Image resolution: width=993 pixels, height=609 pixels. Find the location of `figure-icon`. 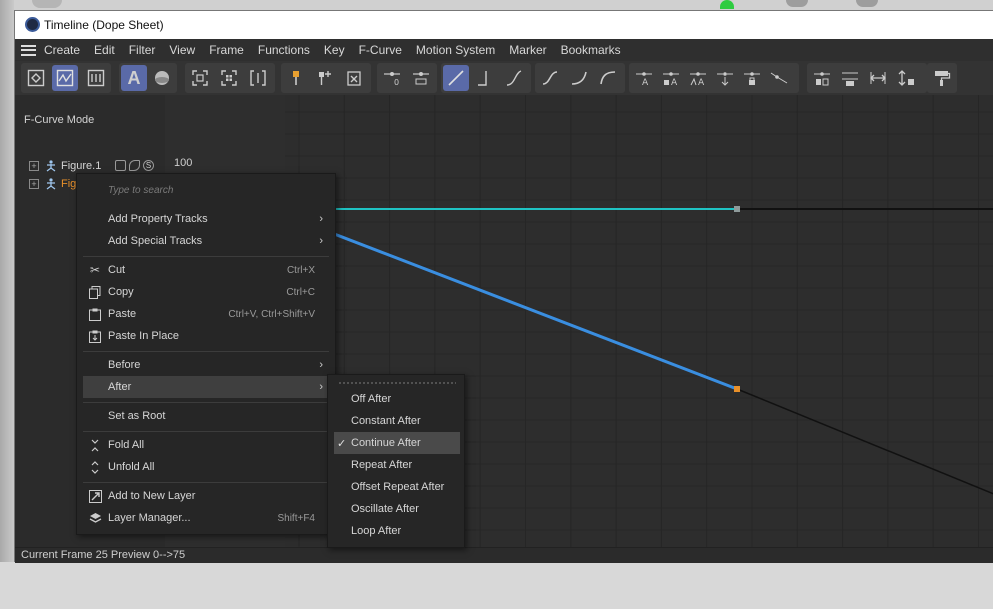

figure-icon is located at coordinates (51, 184).